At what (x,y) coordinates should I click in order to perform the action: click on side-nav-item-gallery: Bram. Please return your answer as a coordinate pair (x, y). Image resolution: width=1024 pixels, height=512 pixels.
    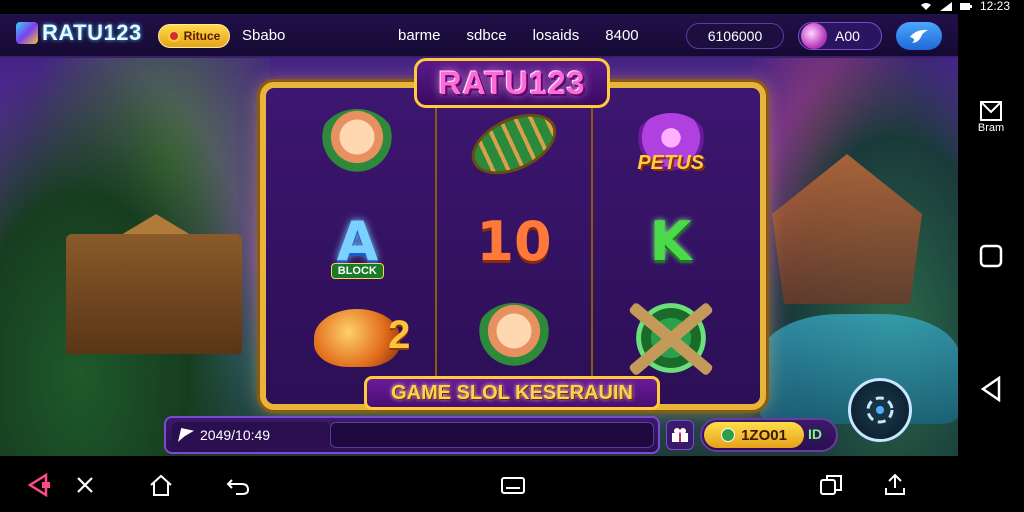
    Looking at the image, I should click on (991, 117).